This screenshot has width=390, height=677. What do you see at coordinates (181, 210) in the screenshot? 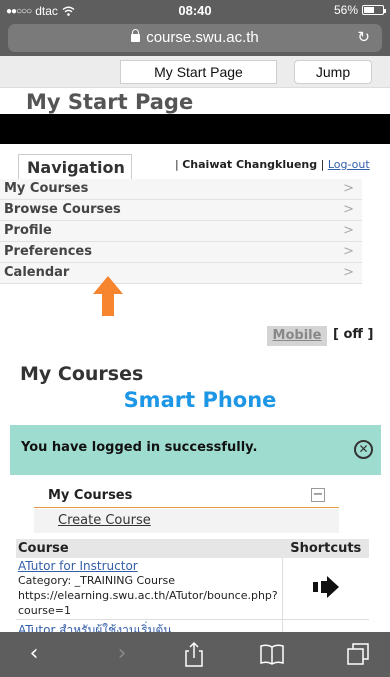
I see `nav-item-browse-courses: Browse Courses >` at bounding box center [181, 210].